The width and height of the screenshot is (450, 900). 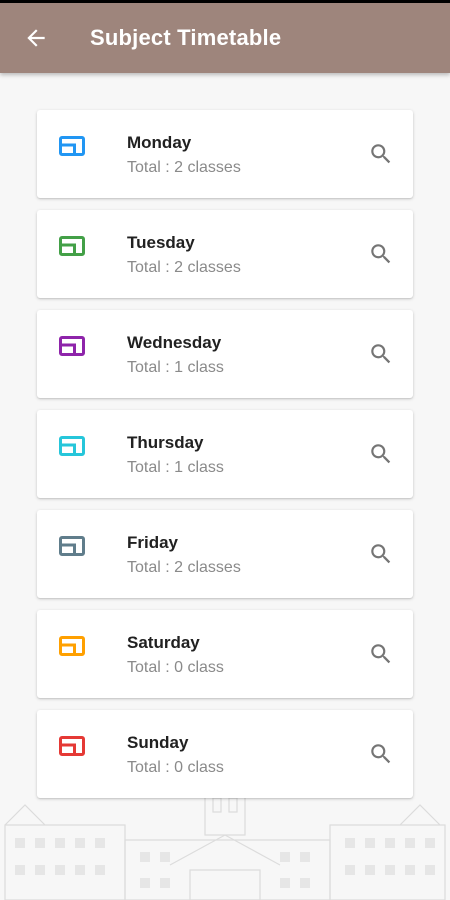 What do you see at coordinates (159, 142) in the screenshot?
I see `day-name: Monday` at bounding box center [159, 142].